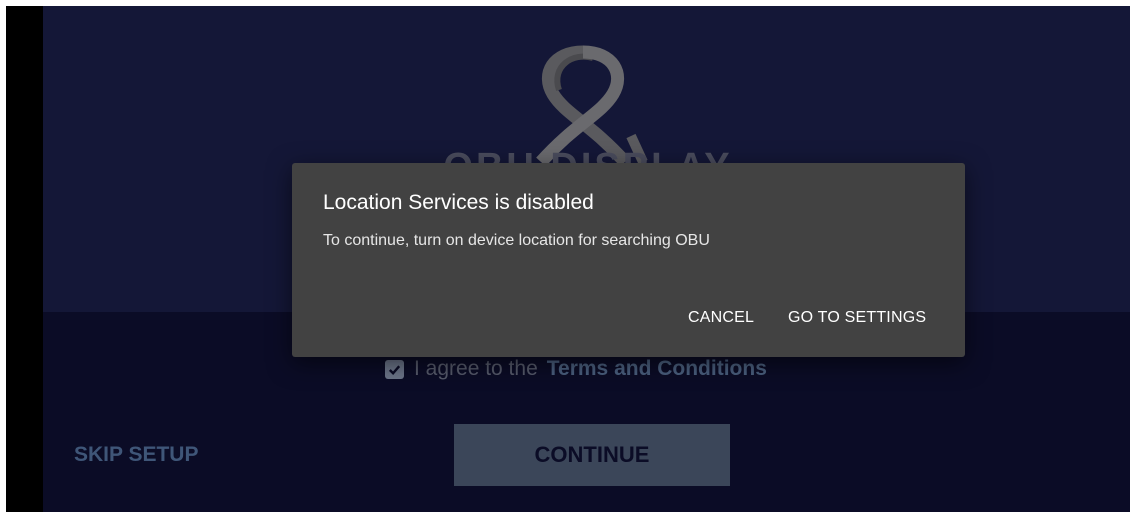  I want to click on go-to-settings-button: GO TO SETTINGS, so click(857, 318).